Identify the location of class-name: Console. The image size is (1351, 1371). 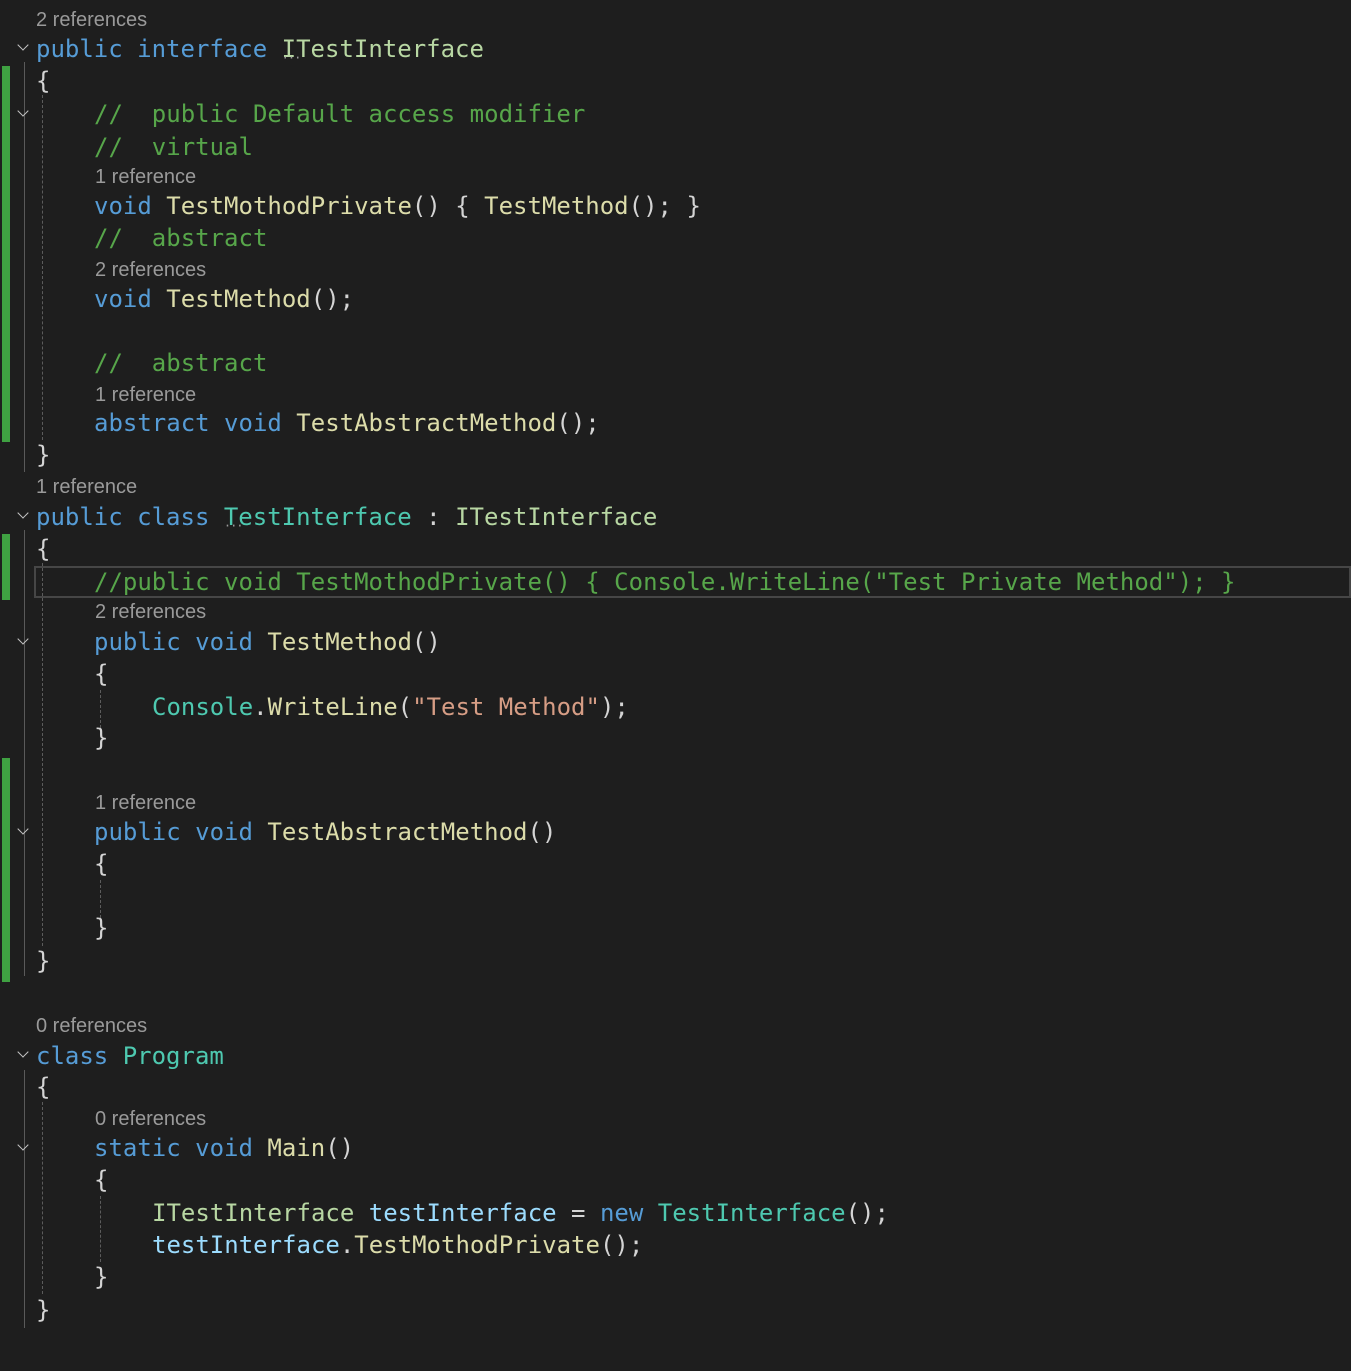
(202, 707).